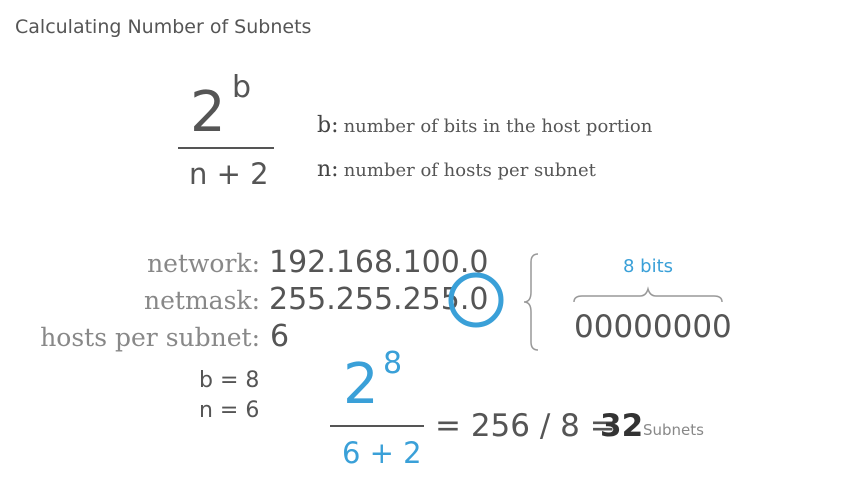 The image size is (855, 502). I want to click on bits-label: 8 bits, so click(648, 266).